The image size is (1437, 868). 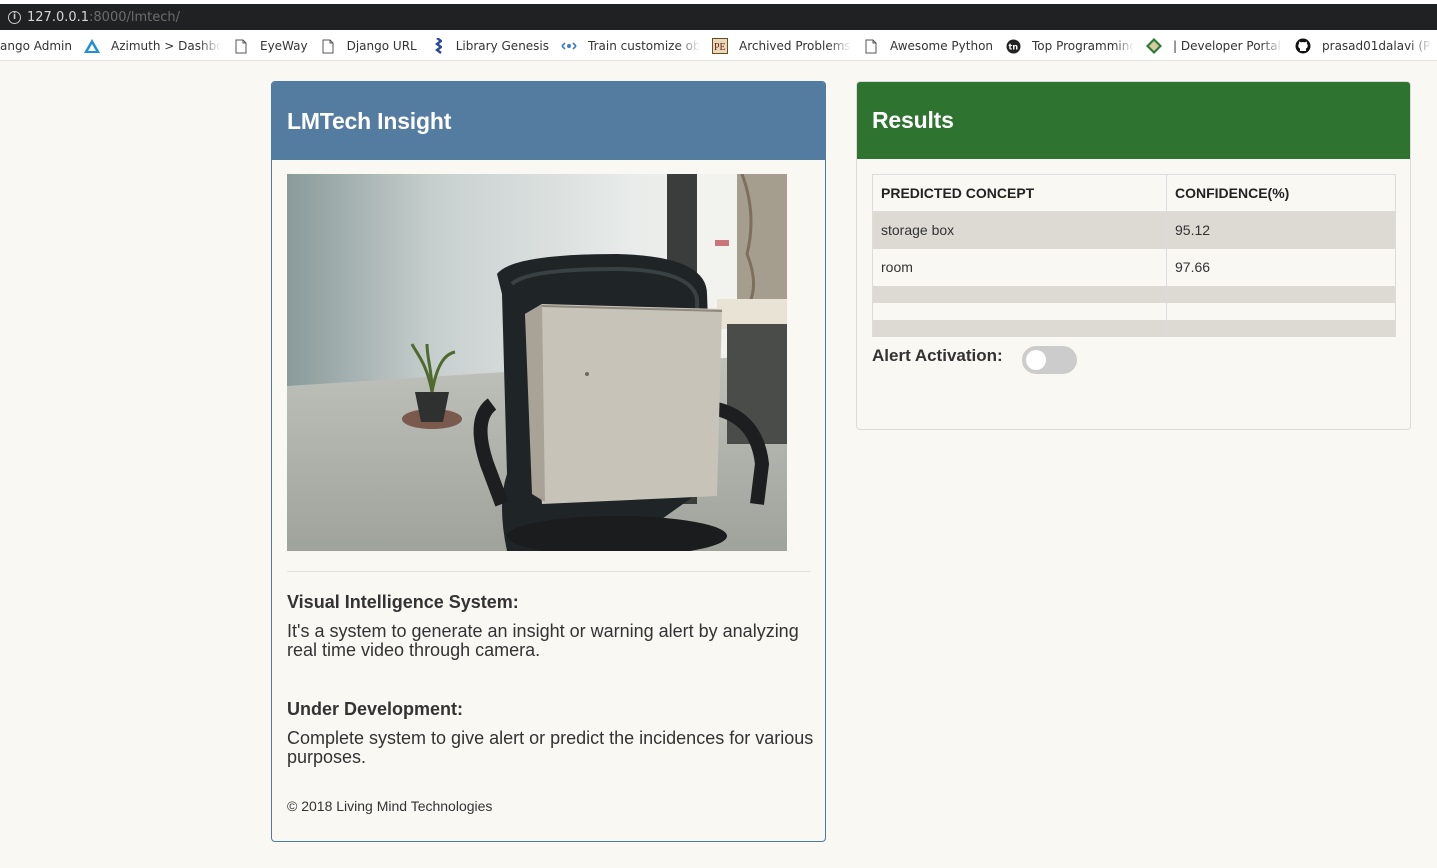 What do you see at coordinates (1049, 360) in the screenshot?
I see `alert-activation-toggle` at bounding box center [1049, 360].